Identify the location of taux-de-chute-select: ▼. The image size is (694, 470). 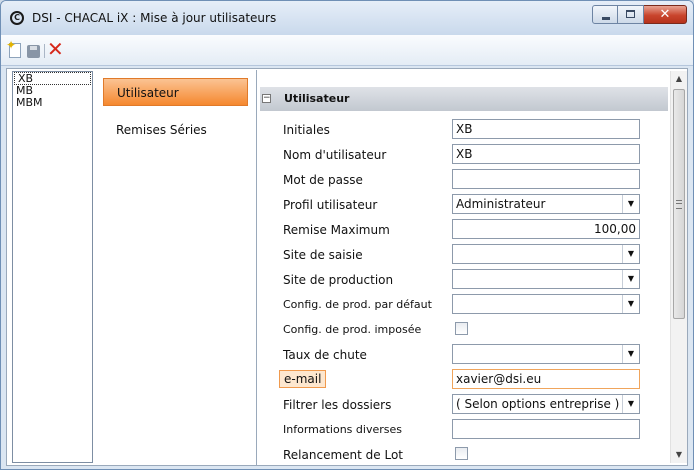
(546, 354).